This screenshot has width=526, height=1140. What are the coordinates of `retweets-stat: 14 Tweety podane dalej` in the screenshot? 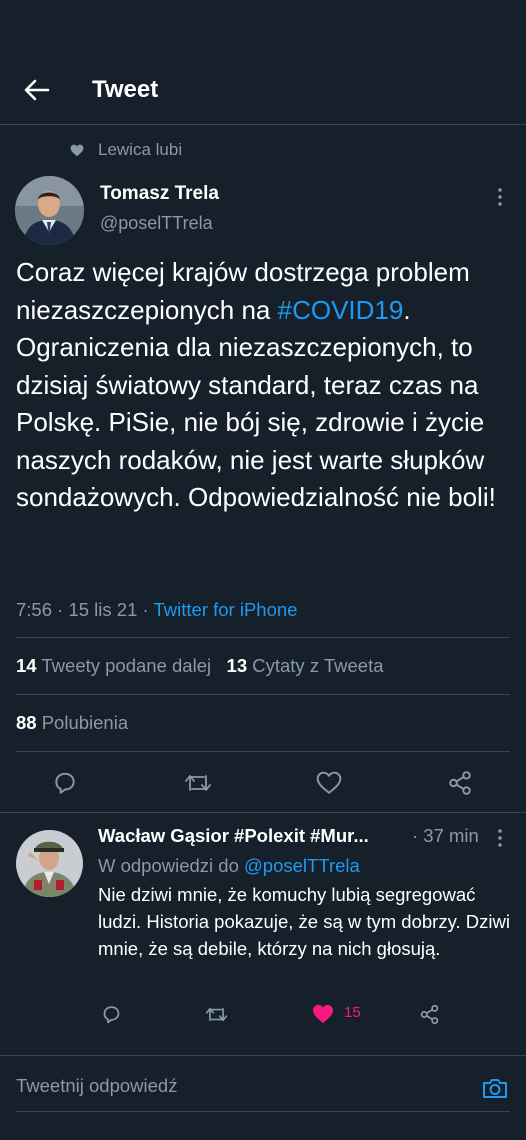 It's located at (113, 665).